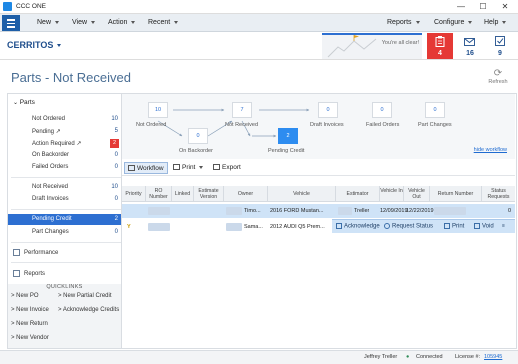 This screenshot has width=518, height=364. What do you see at coordinates (188, 168) in the screenshot?
I see `print-button: Print` at bounding box center [188, 168].